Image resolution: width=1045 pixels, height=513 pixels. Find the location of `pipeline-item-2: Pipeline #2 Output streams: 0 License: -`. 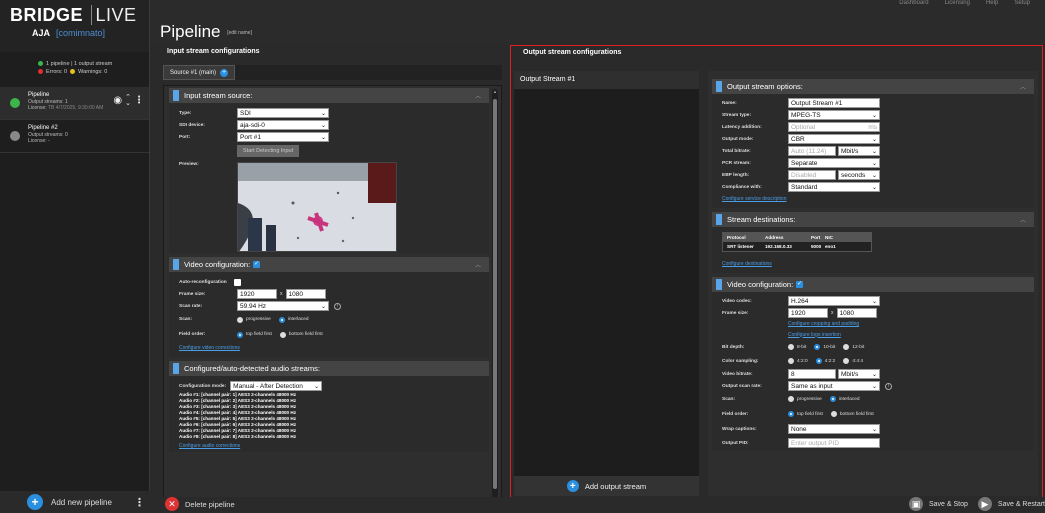

pipeline-item-2: Pipeline #2 Output streams: 0 License: - is located at coordinates (74, 136).